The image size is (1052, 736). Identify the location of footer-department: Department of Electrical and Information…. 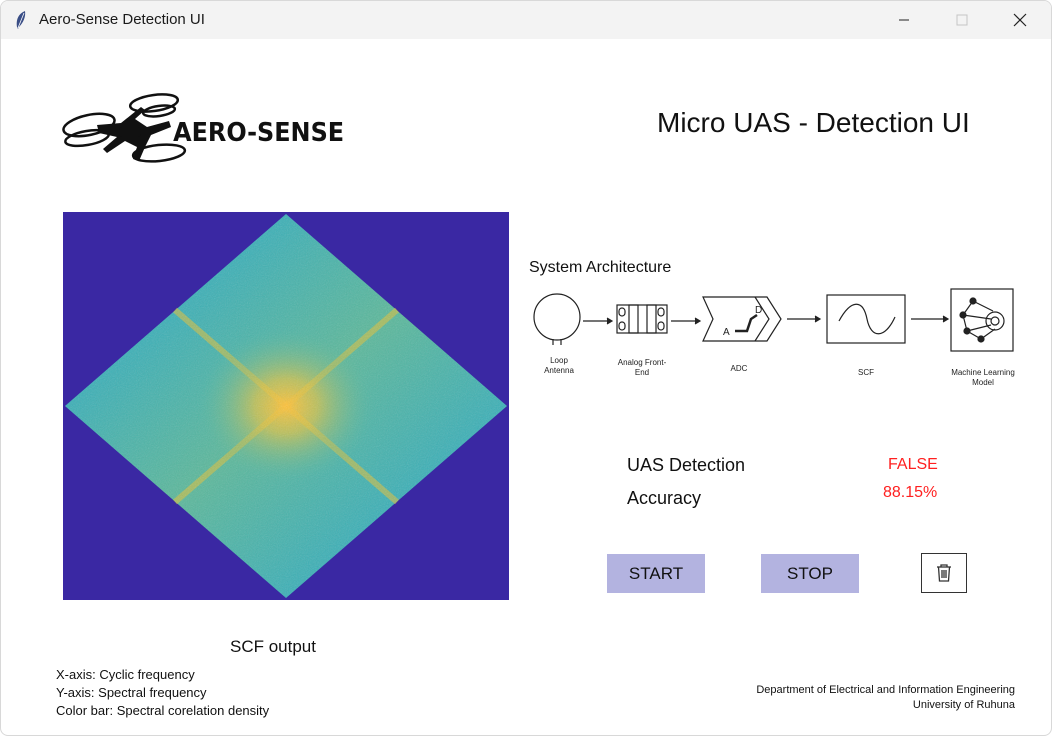
(885, 690).